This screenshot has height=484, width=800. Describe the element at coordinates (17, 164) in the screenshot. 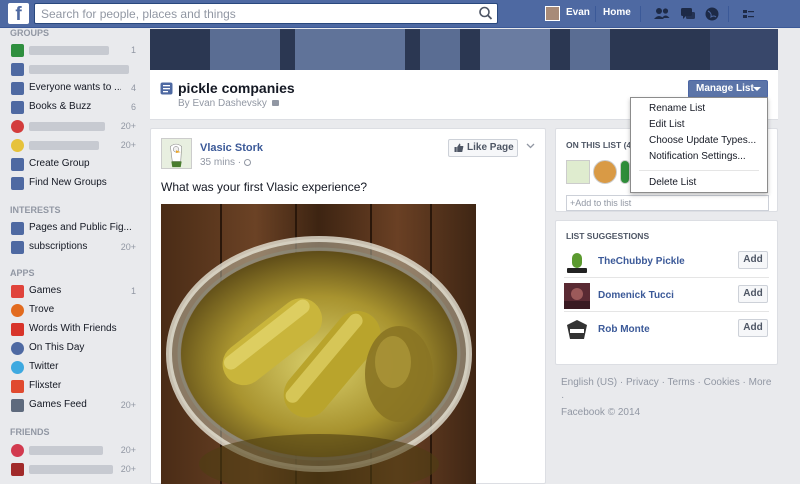

I see `plus-group-icon` at that location.